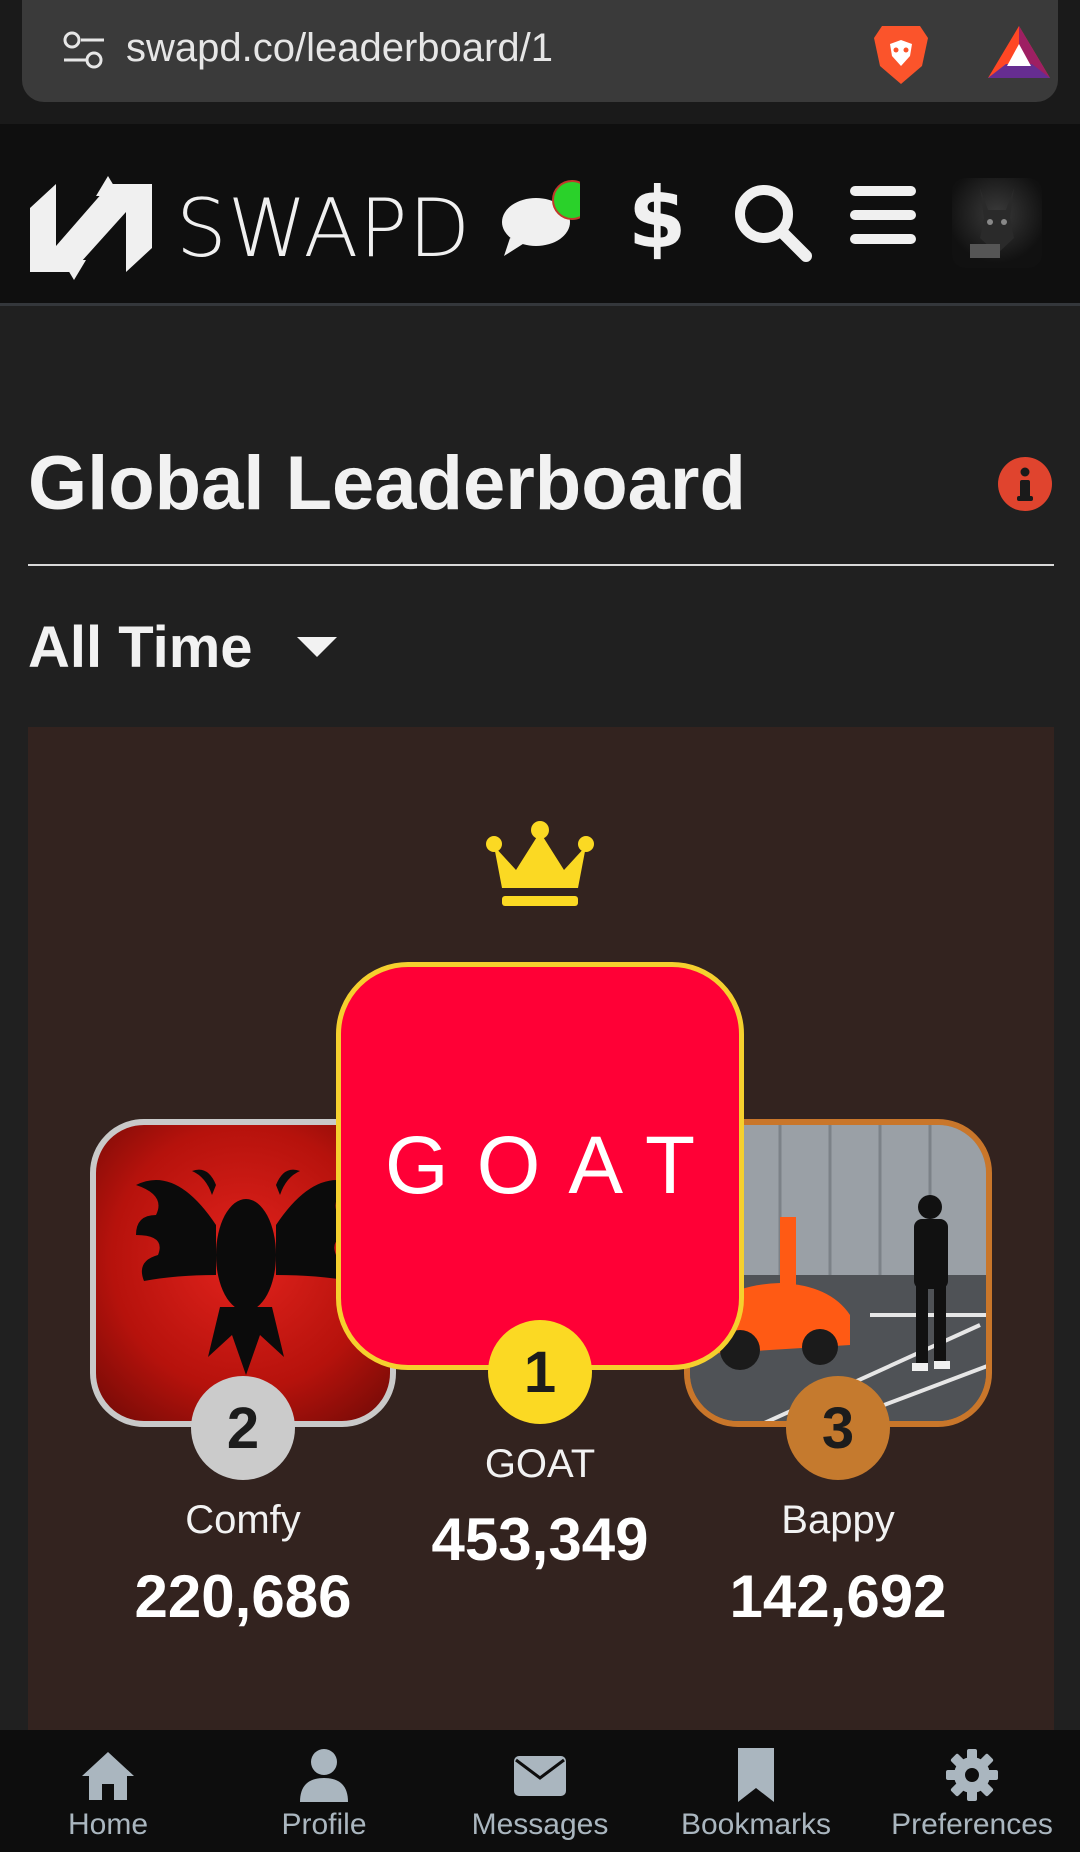  Describe the element at coordinates (1025, 484) in the screenshot. I see `info-icon` at that location.